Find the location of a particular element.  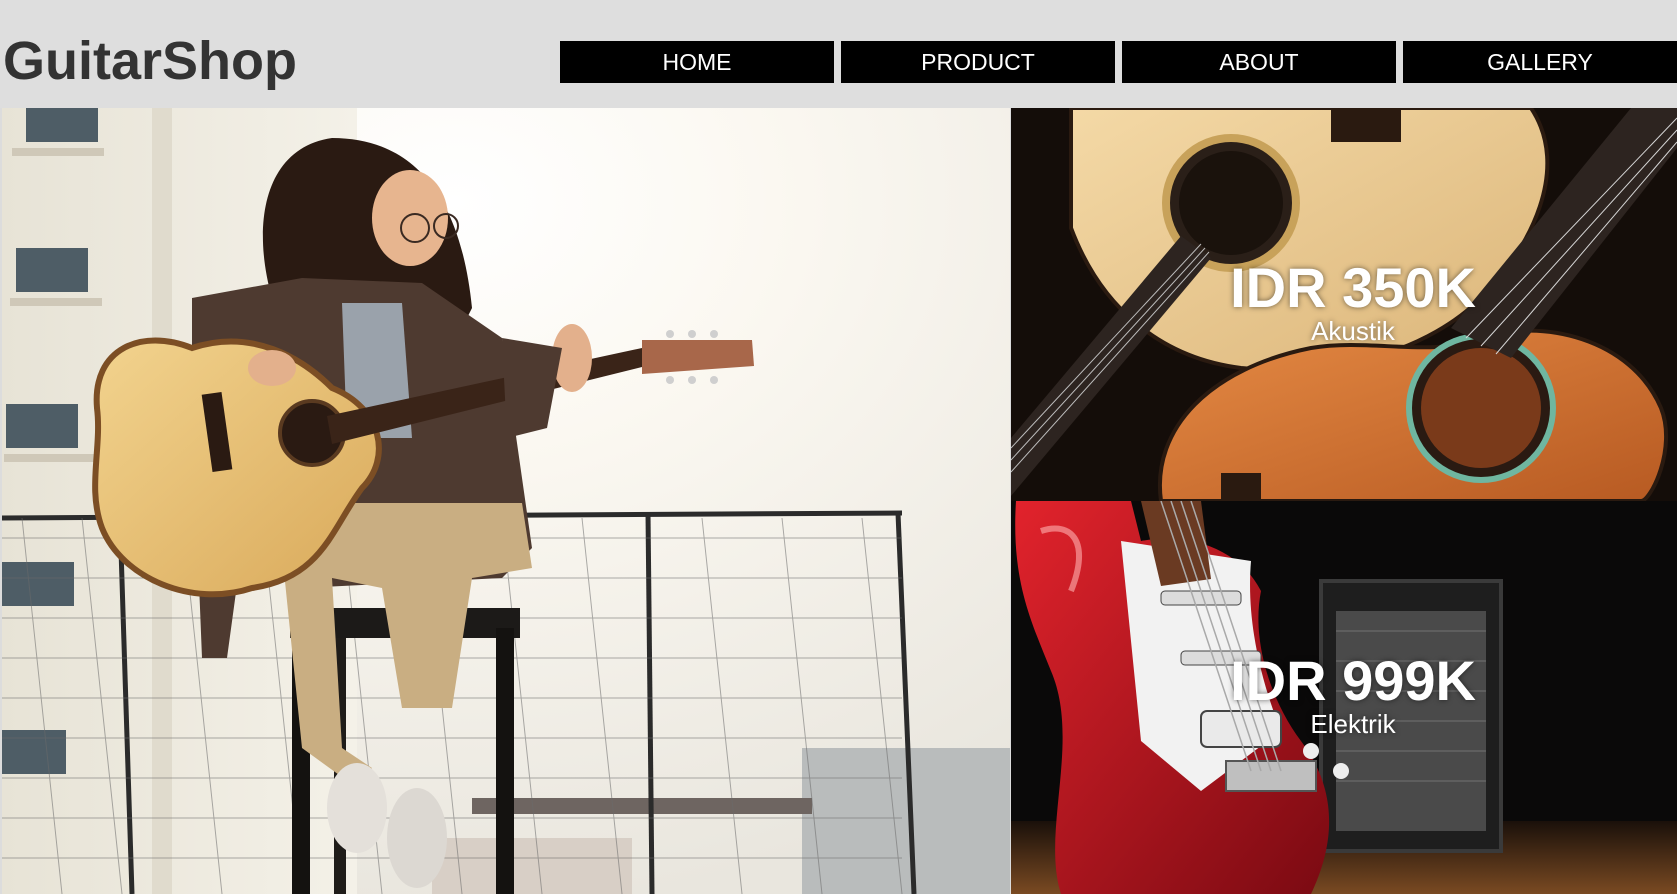

nav-about: ABOUT is located at coordinates (1259, 62).